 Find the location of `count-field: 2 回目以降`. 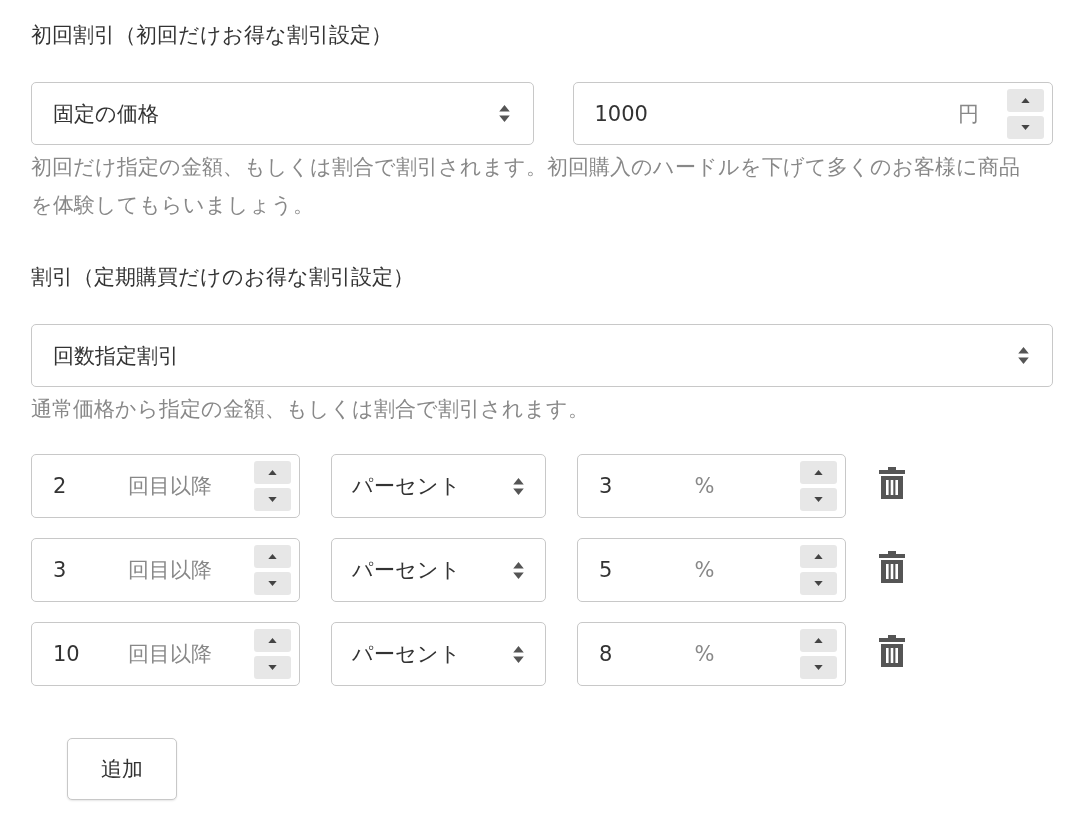

count-field: 2 回目以降 is located at coordinates (165, 486).